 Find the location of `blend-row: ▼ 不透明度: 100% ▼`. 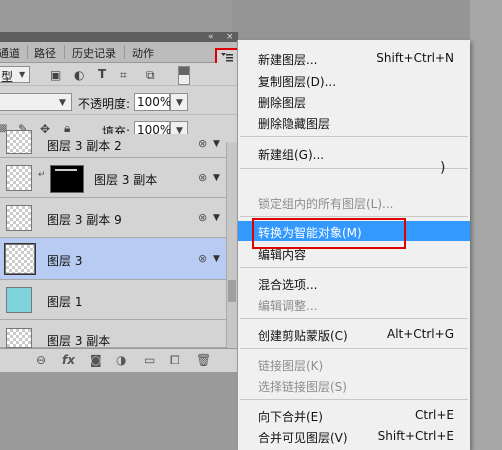

blend-row: ▼ 不透明度: 100% ▼ is located at coordinates (119, 102).